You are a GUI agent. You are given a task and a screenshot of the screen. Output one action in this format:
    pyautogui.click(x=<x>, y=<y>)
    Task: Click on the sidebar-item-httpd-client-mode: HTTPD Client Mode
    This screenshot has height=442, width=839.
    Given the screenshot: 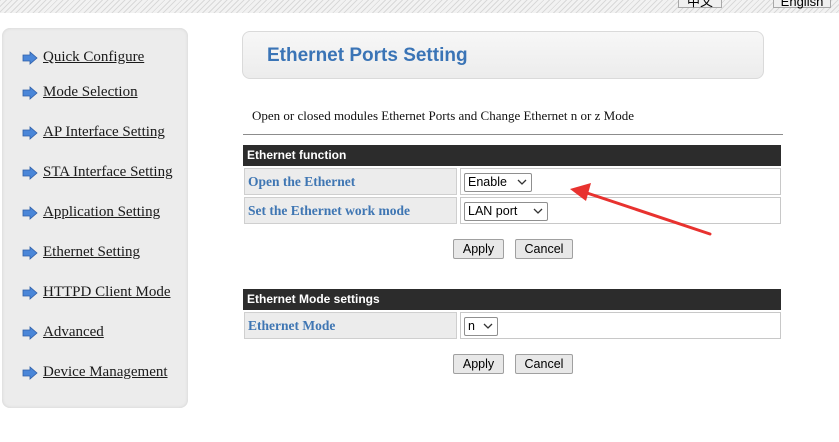 What is the action you would take?
    pyautogui.click(x=96, y=292)
    